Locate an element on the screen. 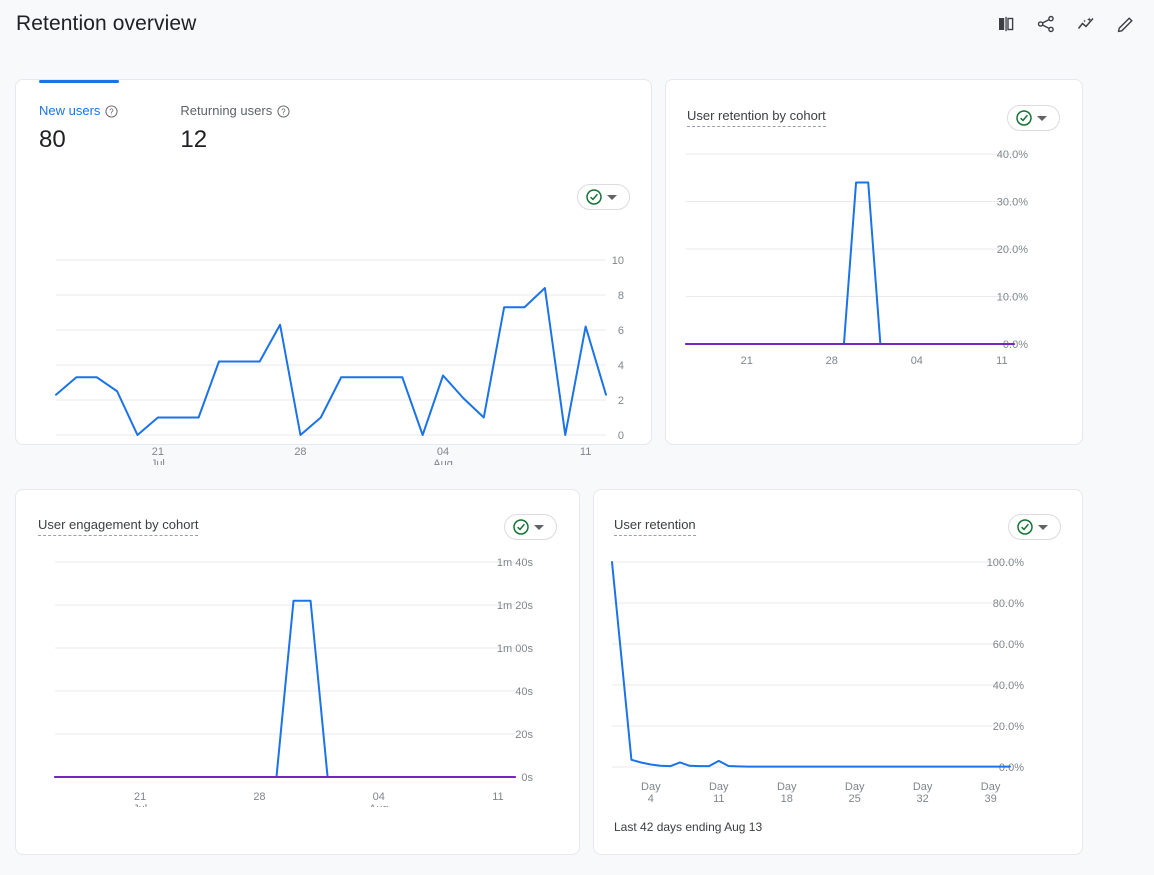 The height and width of the screenshot is (875, 1154). page-title: Retention overview is located at coordinates (106, 23).